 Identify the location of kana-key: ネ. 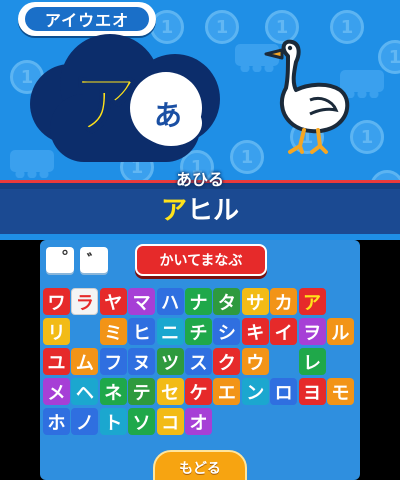
(113, 391).